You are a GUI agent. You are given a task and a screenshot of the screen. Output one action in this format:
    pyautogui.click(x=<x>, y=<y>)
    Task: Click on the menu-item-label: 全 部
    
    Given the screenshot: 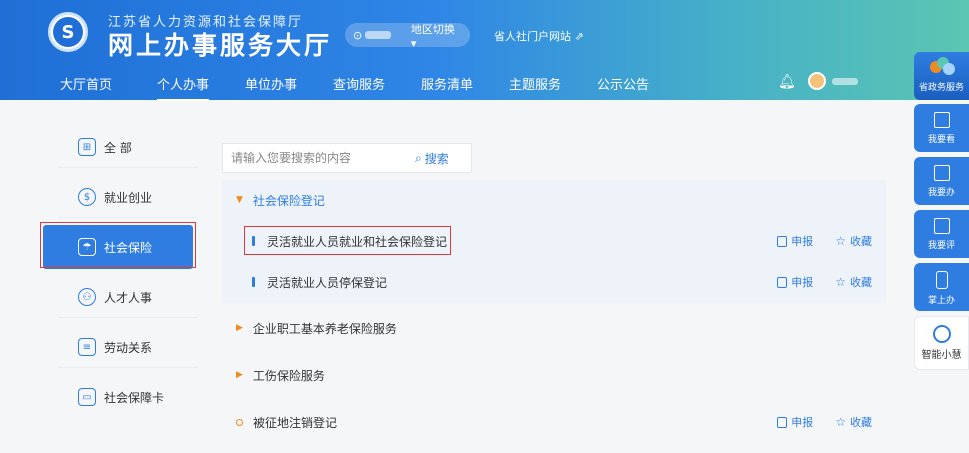 What is the action you would take?
    pyautogui.click(x=118, y=147)
    